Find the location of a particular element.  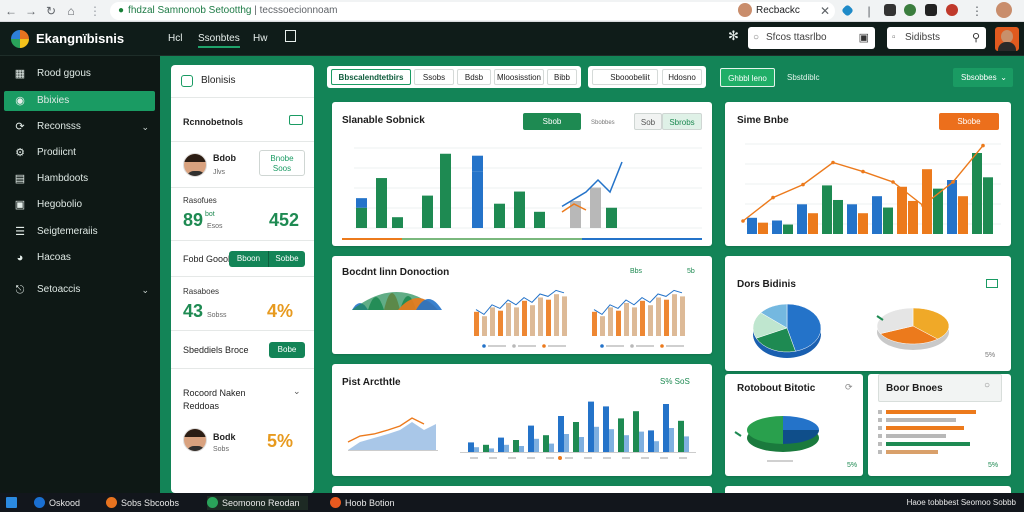

forward-icon: → is located at coordinates (31, 11).